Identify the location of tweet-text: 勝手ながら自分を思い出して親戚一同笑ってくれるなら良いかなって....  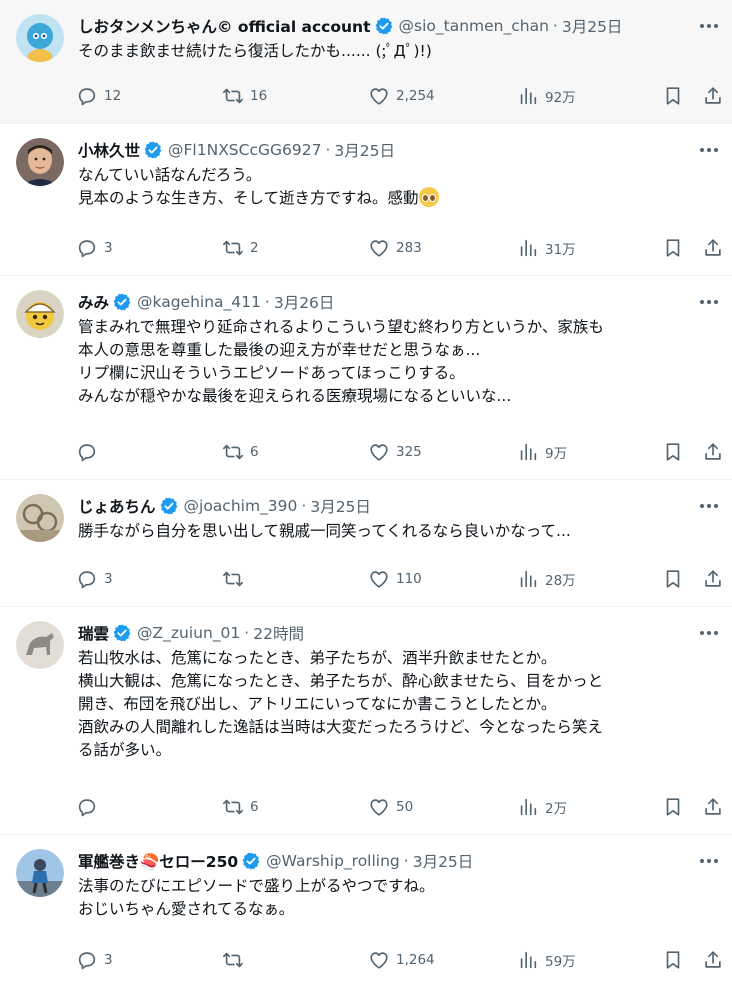
(398, 531).